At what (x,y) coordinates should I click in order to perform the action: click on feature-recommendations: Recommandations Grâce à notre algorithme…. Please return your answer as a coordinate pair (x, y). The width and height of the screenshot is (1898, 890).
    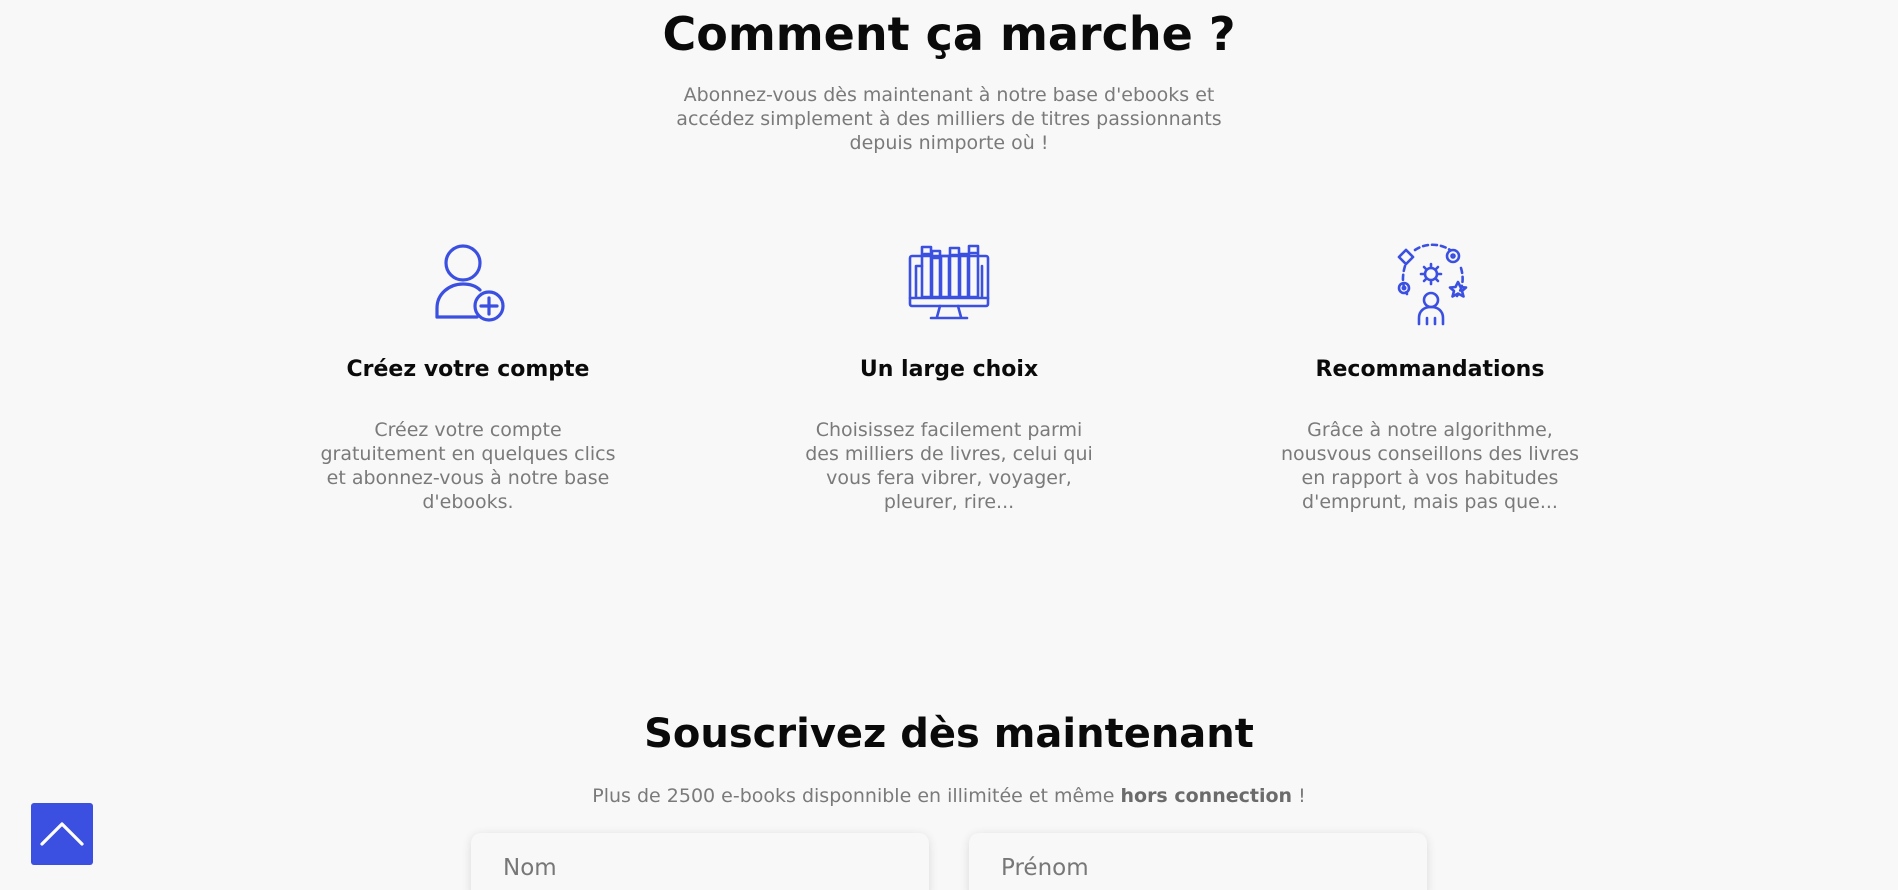
    Looking at the image, I should click on (1430, 376).